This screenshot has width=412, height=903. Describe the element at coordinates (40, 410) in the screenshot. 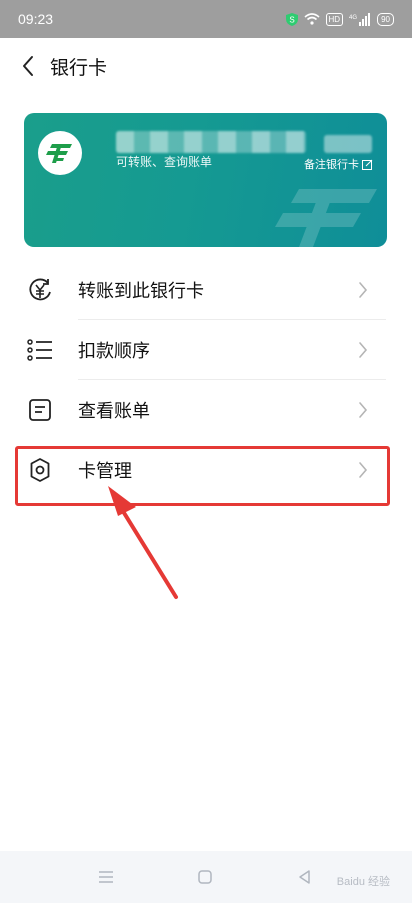

I see `bill-icon` at that location.